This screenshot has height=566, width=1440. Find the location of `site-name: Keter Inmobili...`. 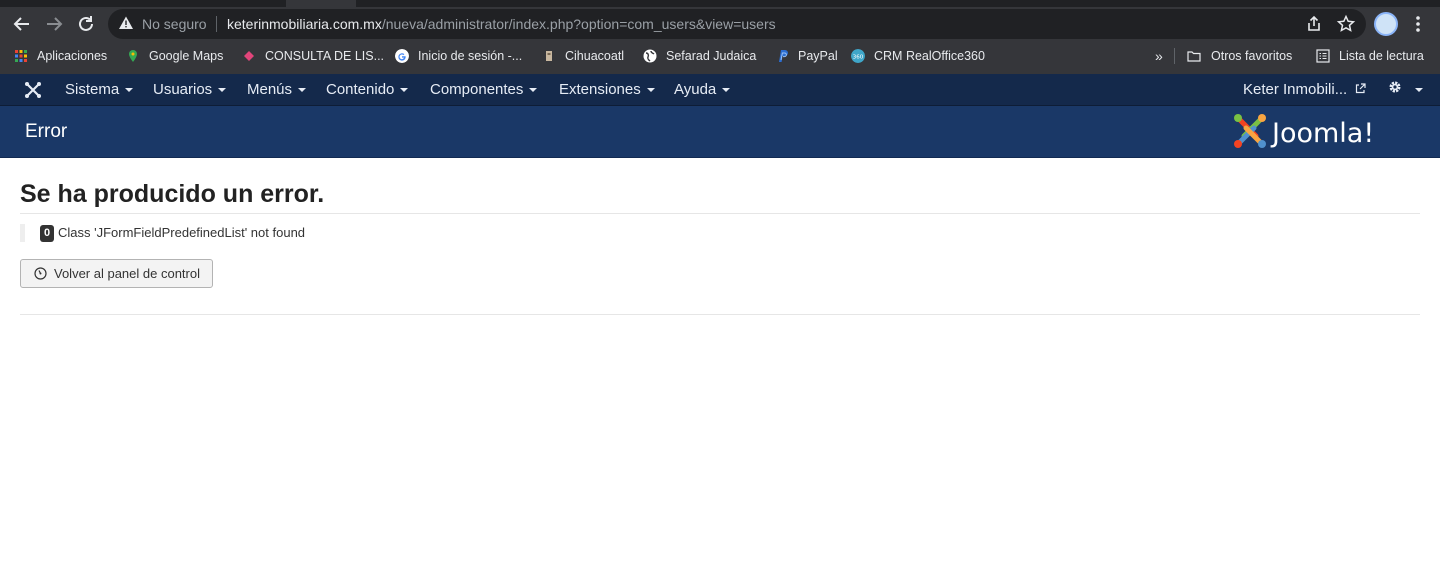

site-name: Keter Inmobili... is located at coordinates (1295, 89).